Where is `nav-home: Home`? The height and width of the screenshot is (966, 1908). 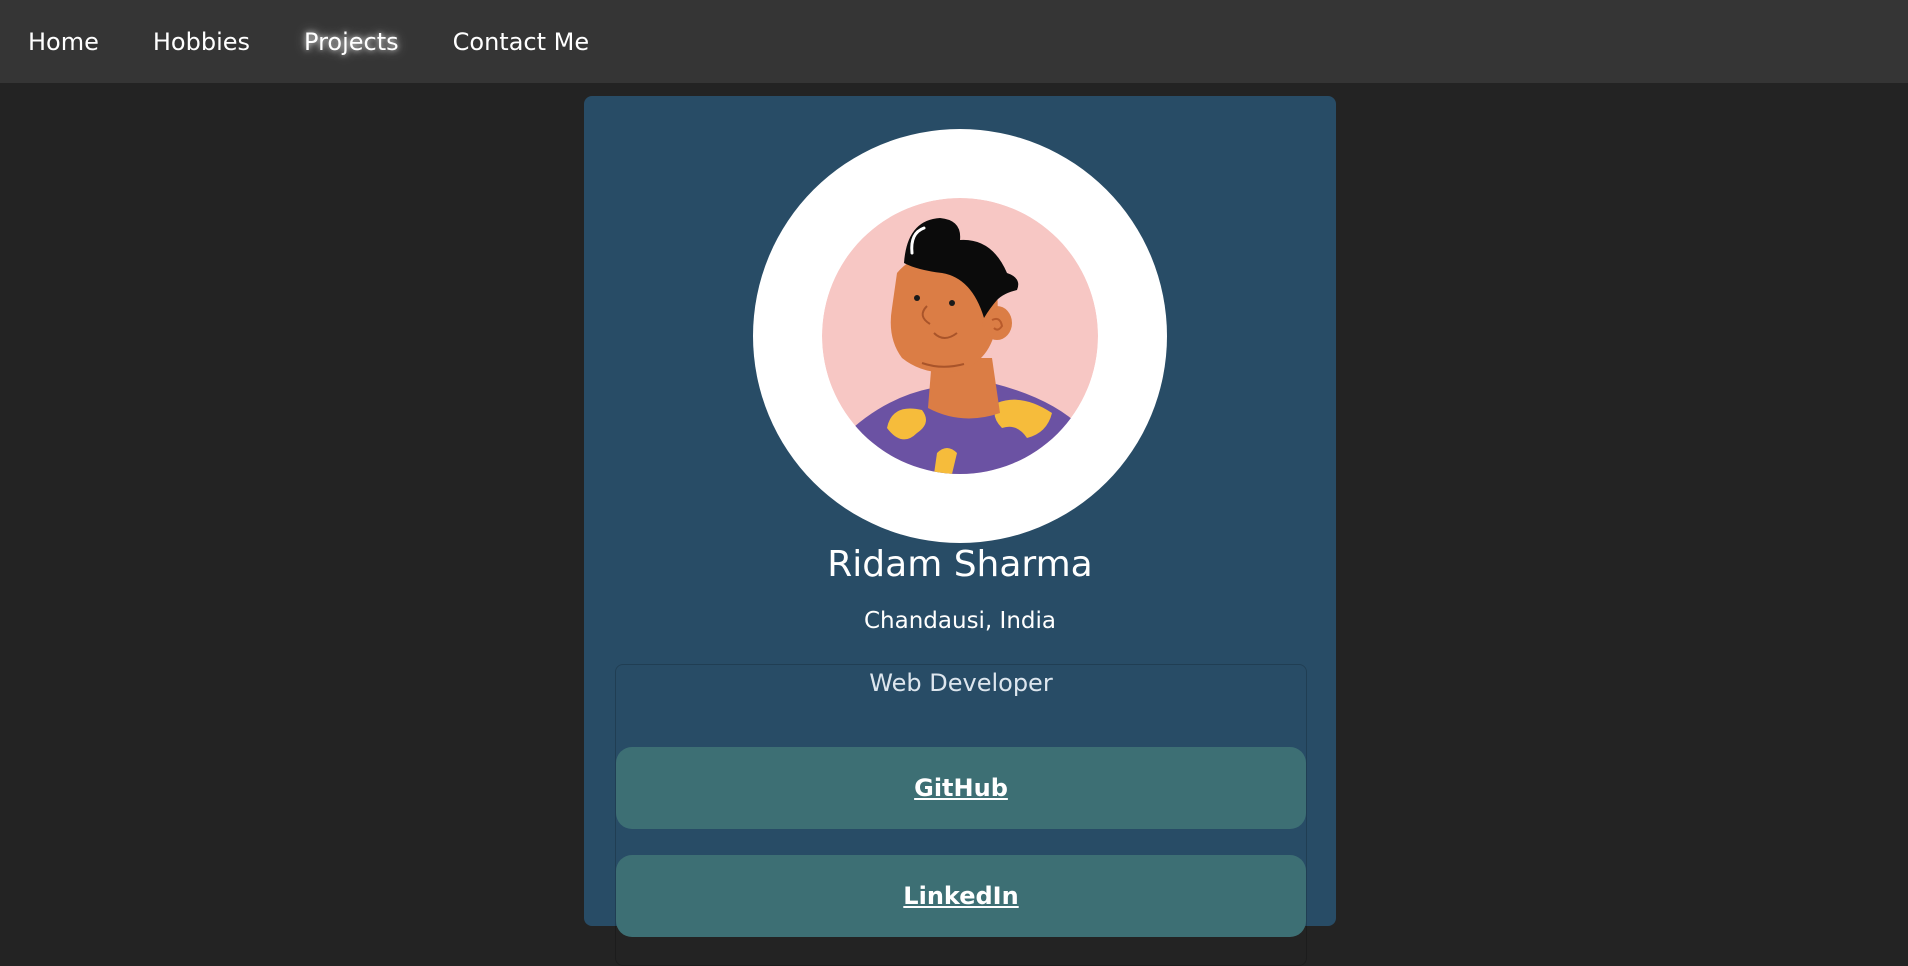
nav-home: Home is located at coordinates (63, 42).